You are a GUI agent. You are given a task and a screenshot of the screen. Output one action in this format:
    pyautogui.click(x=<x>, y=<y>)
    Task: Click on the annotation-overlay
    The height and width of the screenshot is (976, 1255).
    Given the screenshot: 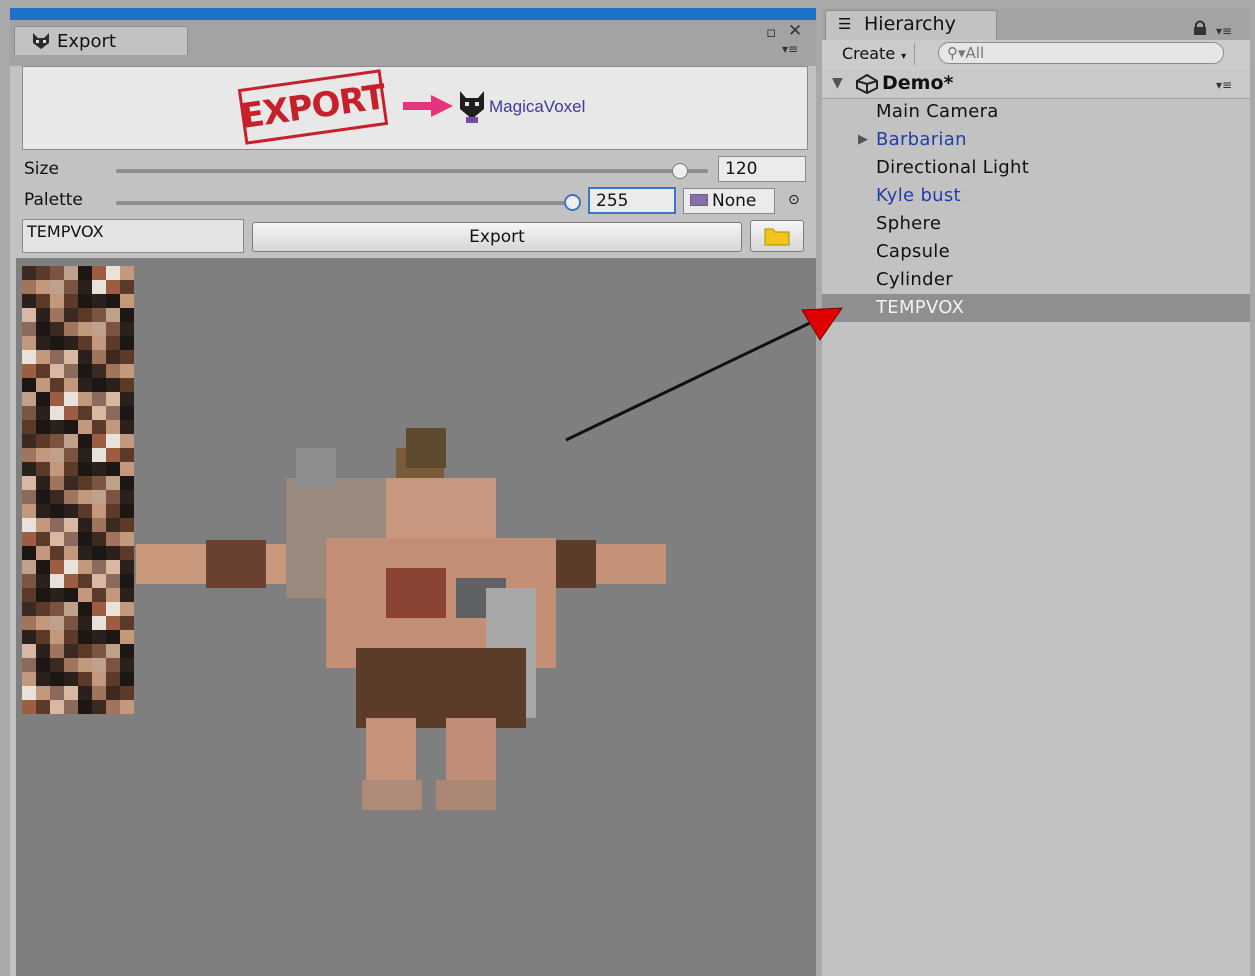 What is the action you would take?
    pyautogui.click(x=704, y=374)
    